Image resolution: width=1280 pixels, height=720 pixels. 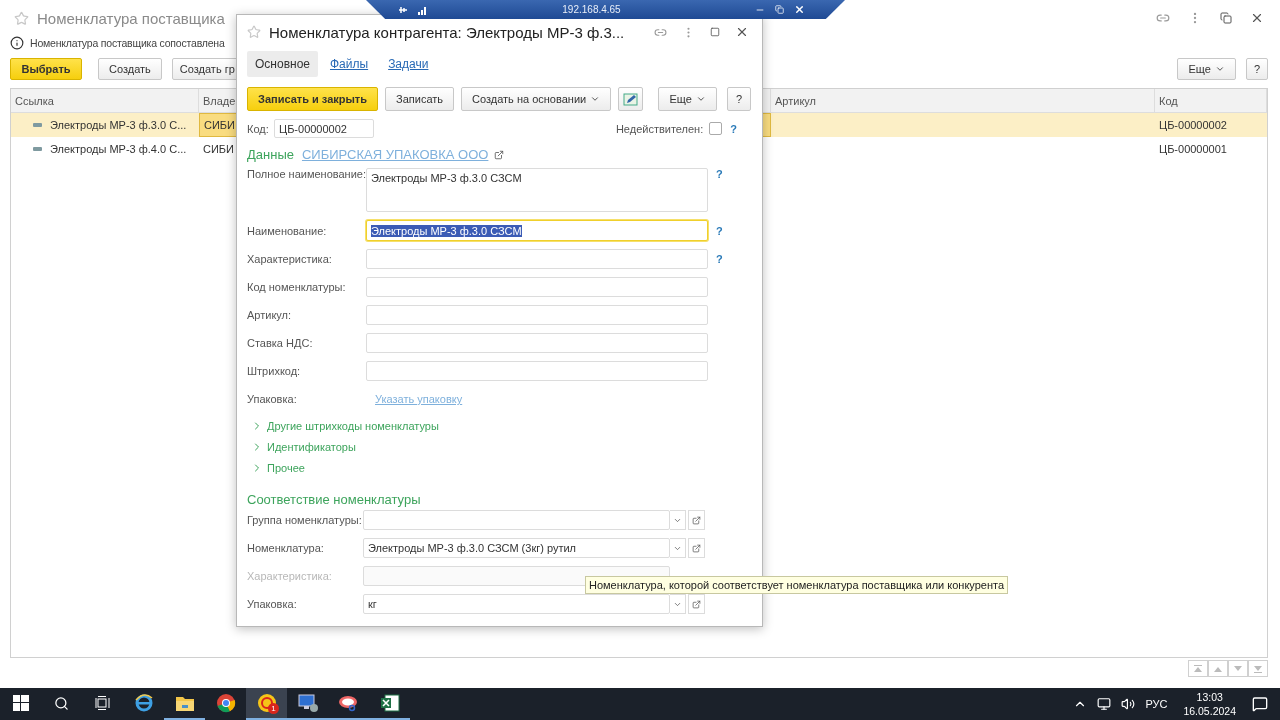 I want to click on info-text: Номенклатура поставщика сопоставлена, so click(x=127, y=43).